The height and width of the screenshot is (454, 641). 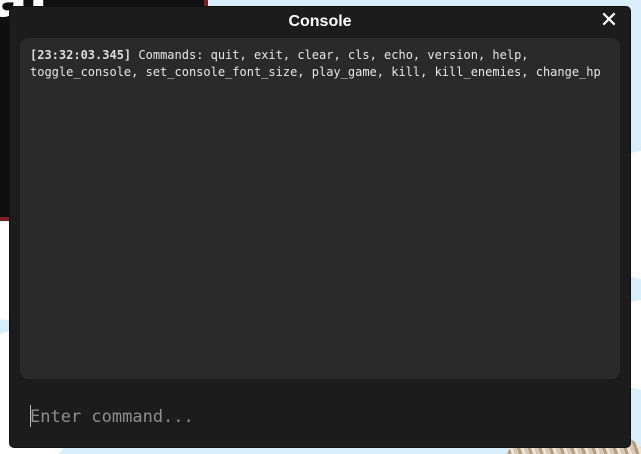 I want to click on text-caret, so click(x=30, y=416).